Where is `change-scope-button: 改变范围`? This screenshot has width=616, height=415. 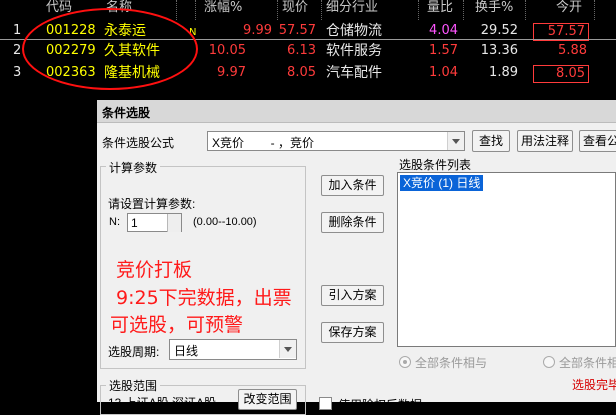 change-scope-button: 改变范围 is located at coordinates (267, 399).